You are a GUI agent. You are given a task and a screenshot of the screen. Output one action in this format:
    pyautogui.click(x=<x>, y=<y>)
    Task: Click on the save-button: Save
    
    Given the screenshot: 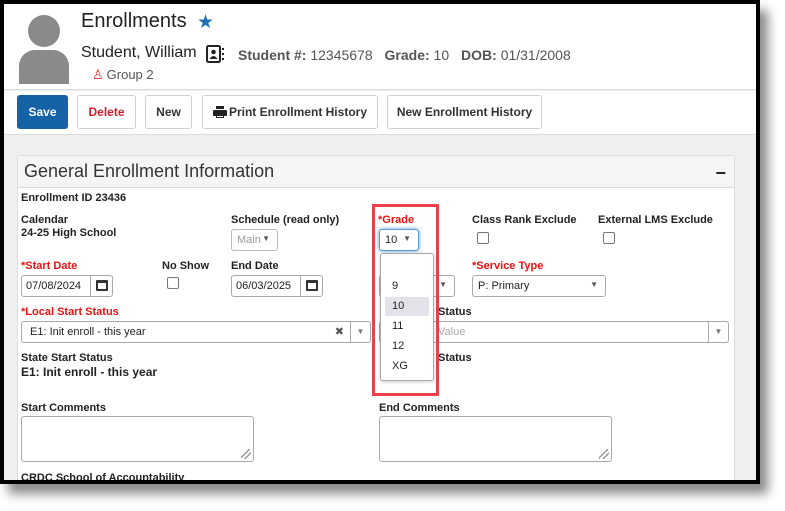 What is the action you would take?
    pyautogui.click(x=42, y=112)
    